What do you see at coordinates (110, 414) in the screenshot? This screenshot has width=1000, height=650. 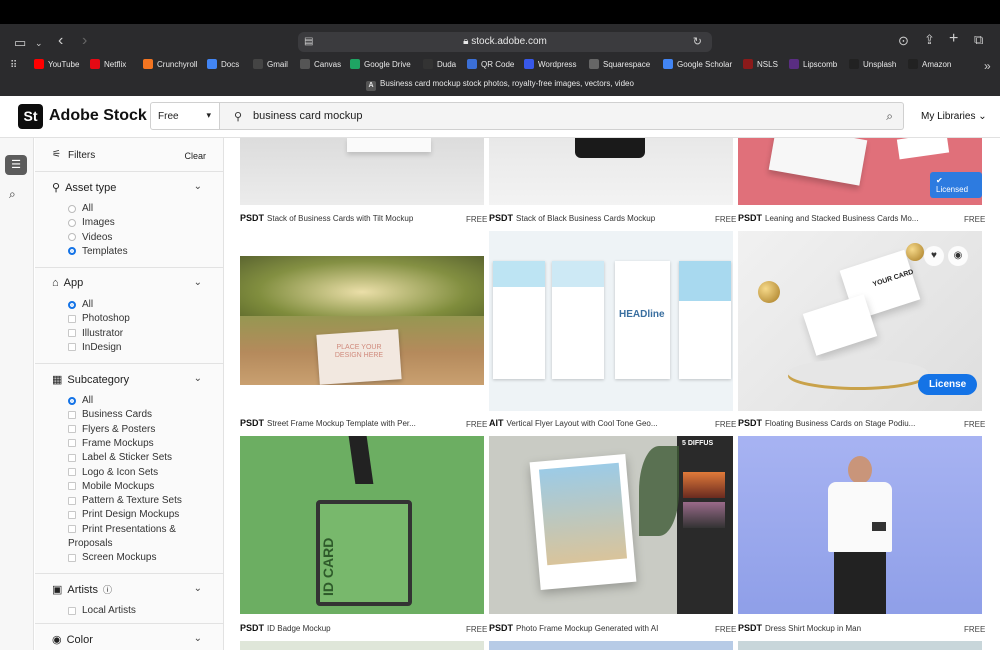 I see `filter-option: Business Cards` at bounding box center [110, 414].